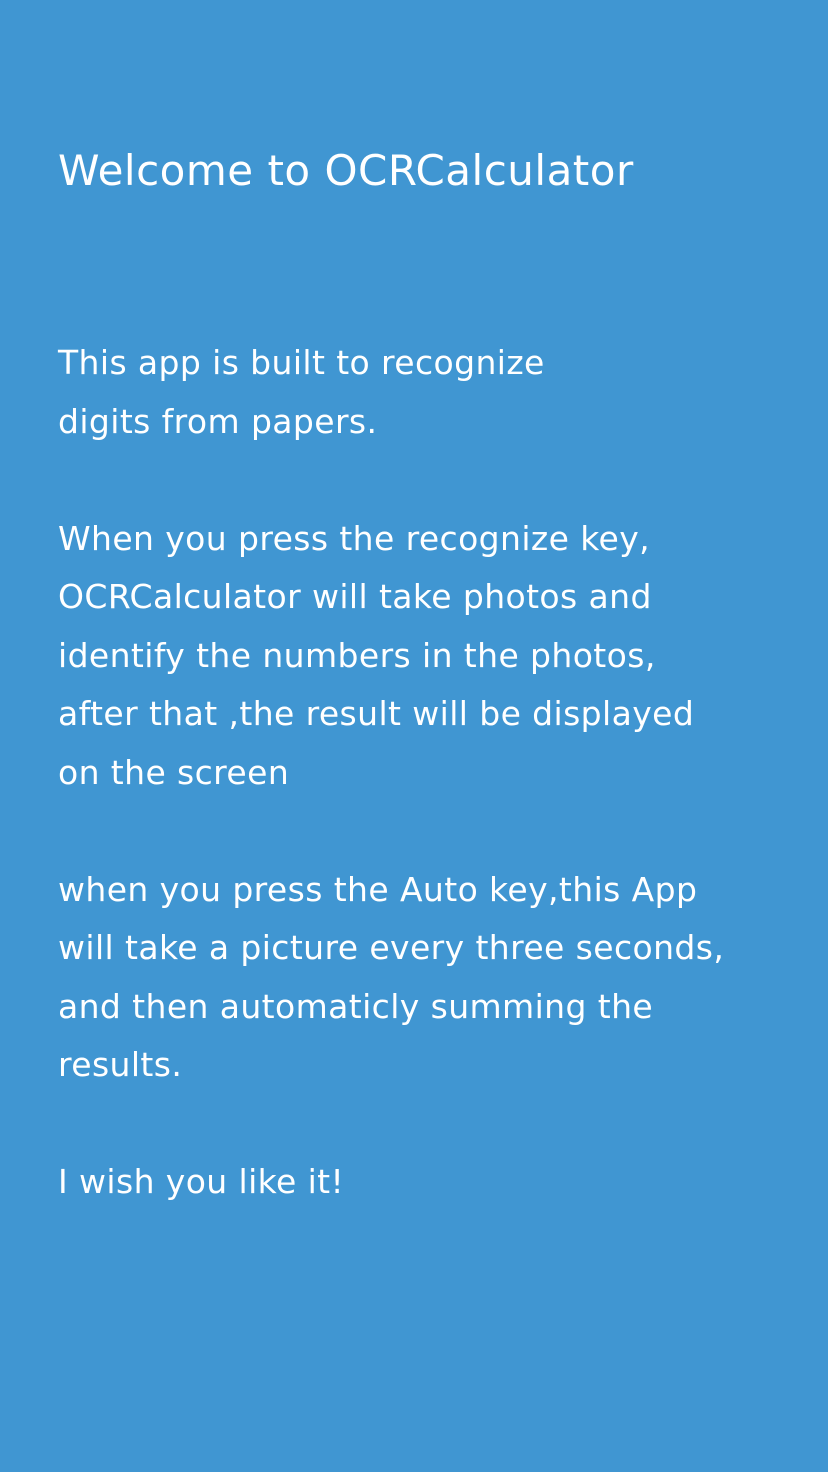 This screenshot has width=828, height=1472. I want to click on page-title: Welcome to OCRCalculator, so click(346, 170).